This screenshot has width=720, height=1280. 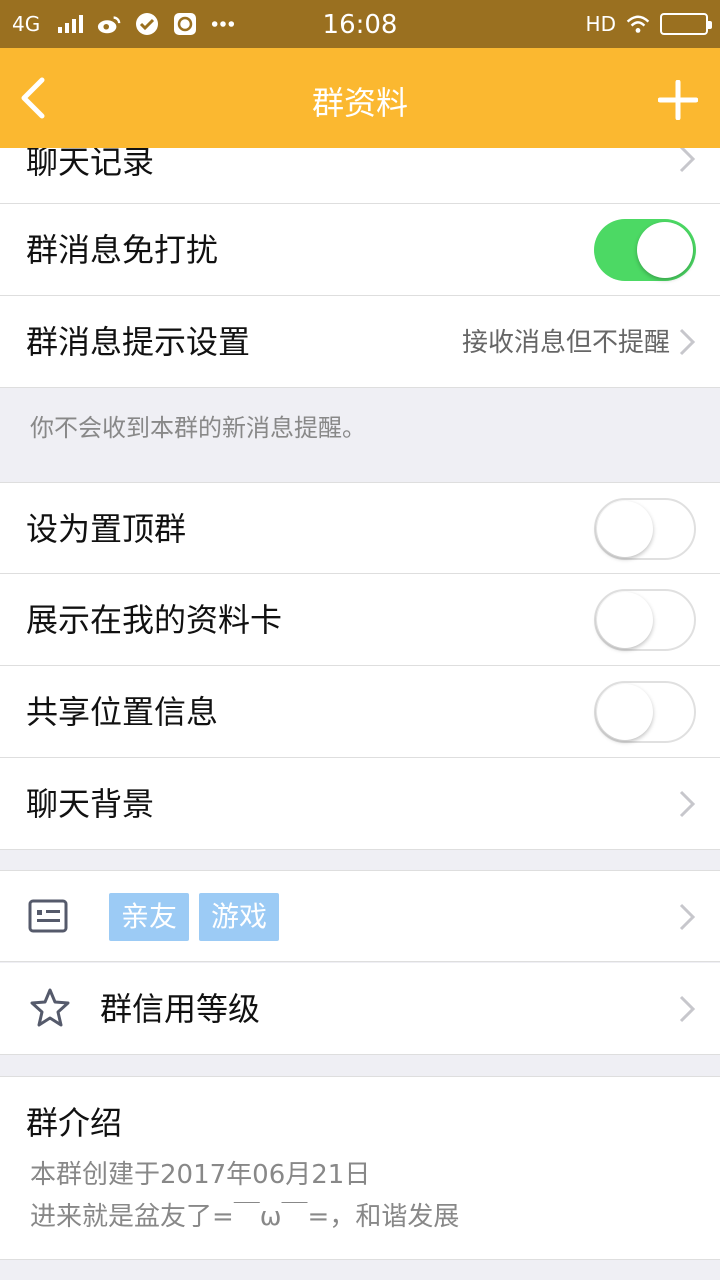 What do you see at coordinates (360, 342) in the screenshot?
I see `row-notify-setting: 群消息提示设置 接收消息但不提醒` at bounding box center [360, 342].